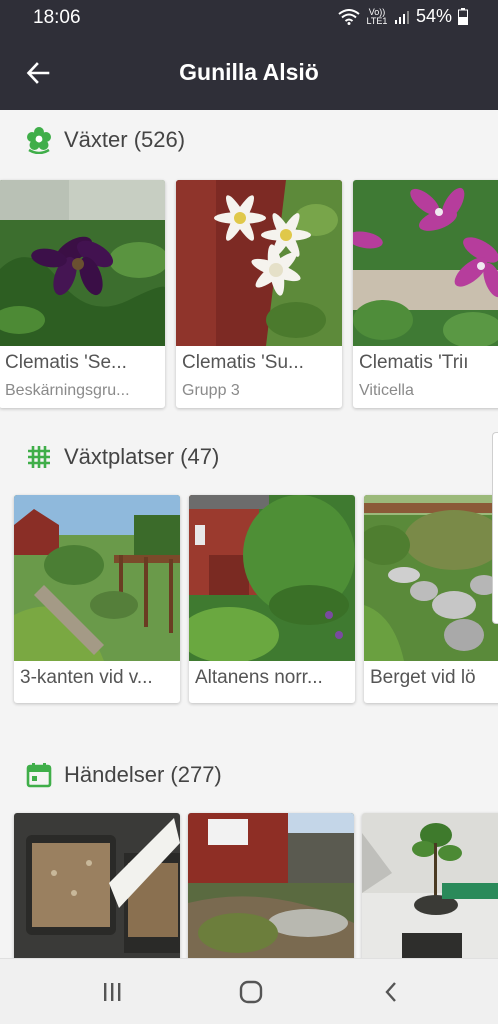 This screenshot has width=498, height=1024. What do you see at coordinates (495, 528) in the screenshot?
I see `scroll-handle` at bounding box center [495, 528].